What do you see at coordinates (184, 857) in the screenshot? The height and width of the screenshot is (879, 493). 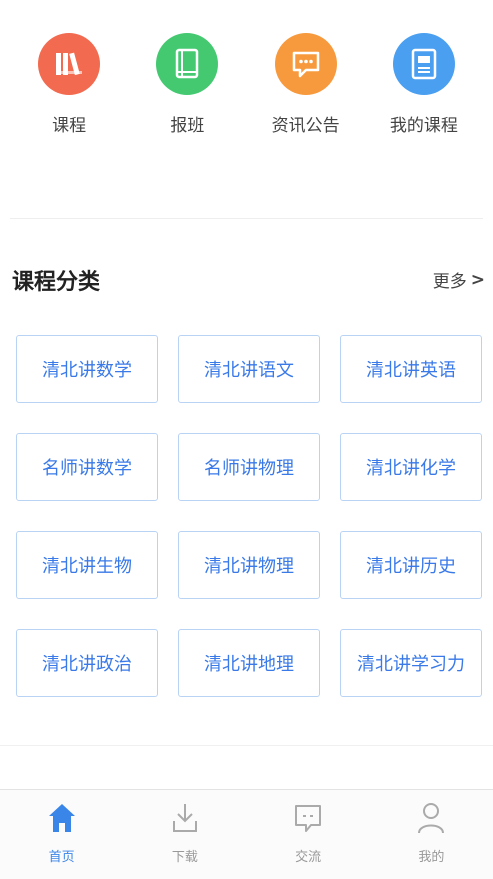 I see `tab-label: 下载` at bounding box center [184, 857].